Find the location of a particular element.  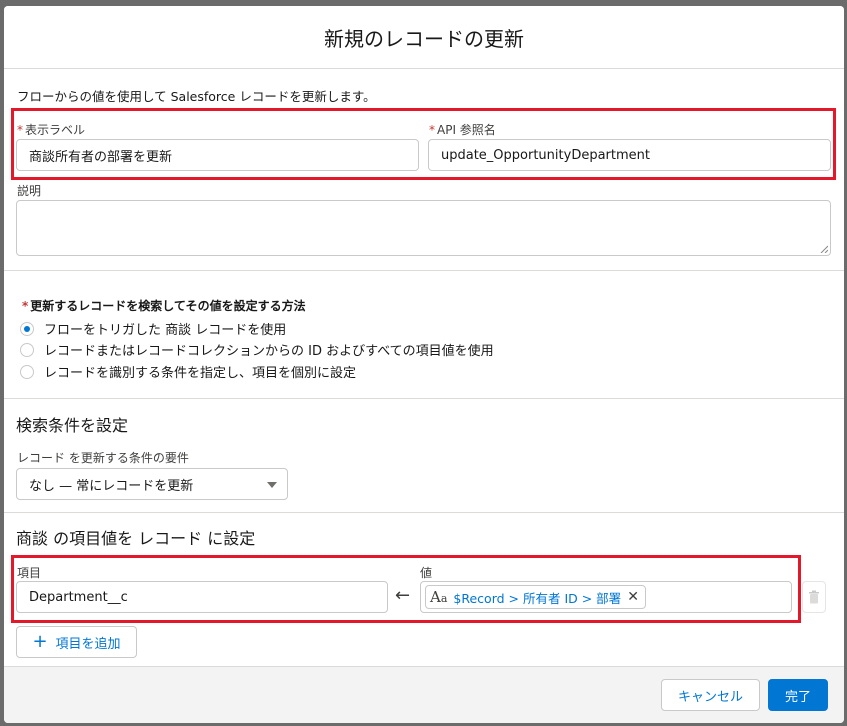

value-input: Aa $Record > 所有者 ID > 部署 ✕ is located at coordinates (606, 597).